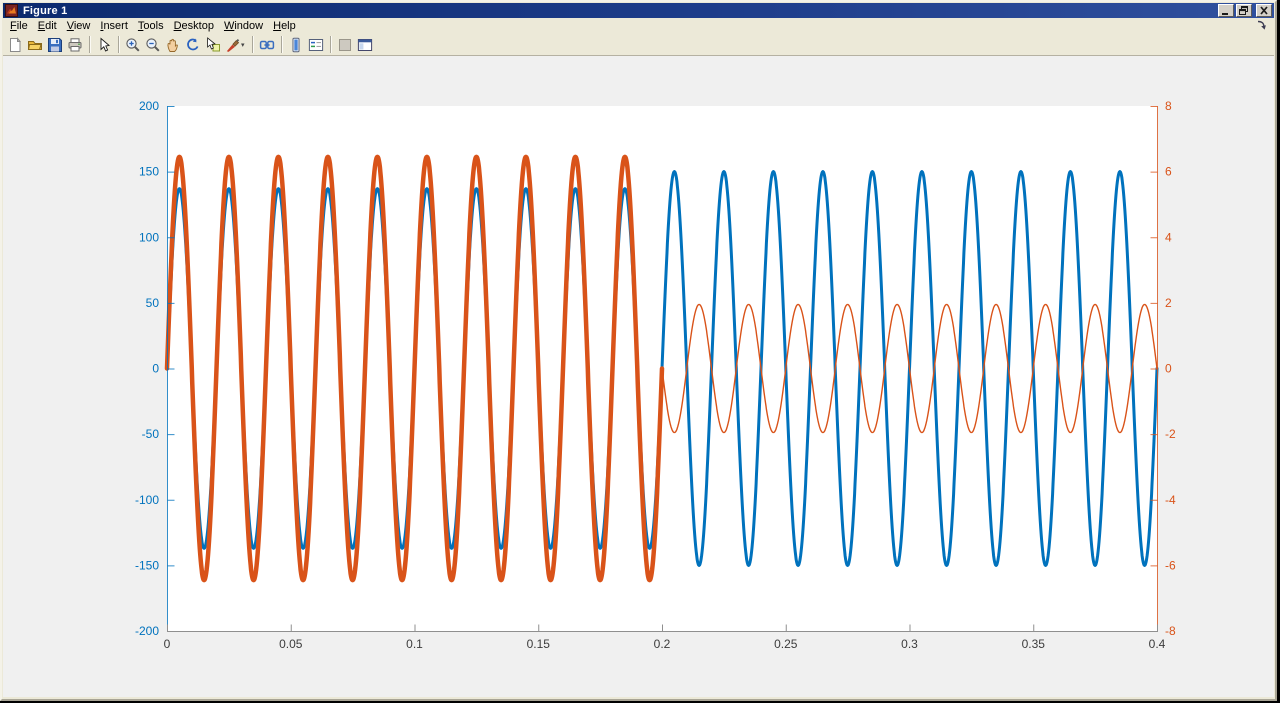 The width and height of the screenshot is (1280, 703). Describe the element at coordinates (1168, 303) in the screenshot. I see `right-axis-tick-label: 2` at that location.